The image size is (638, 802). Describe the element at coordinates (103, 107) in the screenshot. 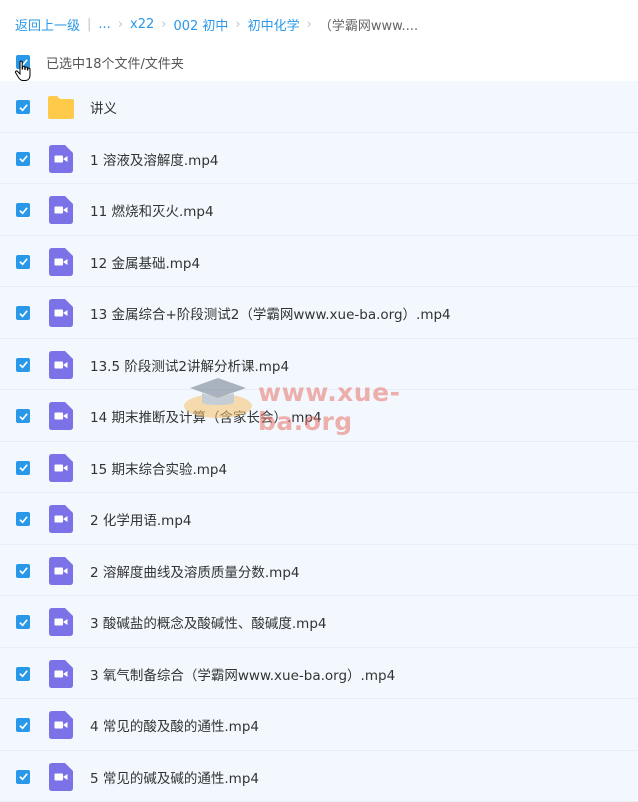

I see `file-name: 讲义` at that location.